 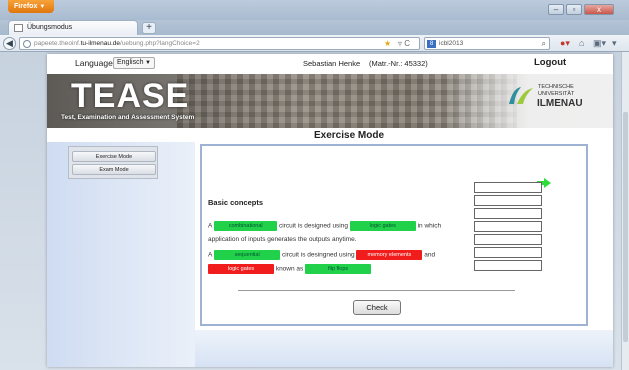 What do you see at coordinates (95, 63) in the screenshot?
I see `language-label: Language:` at bounding box center [95, 63].